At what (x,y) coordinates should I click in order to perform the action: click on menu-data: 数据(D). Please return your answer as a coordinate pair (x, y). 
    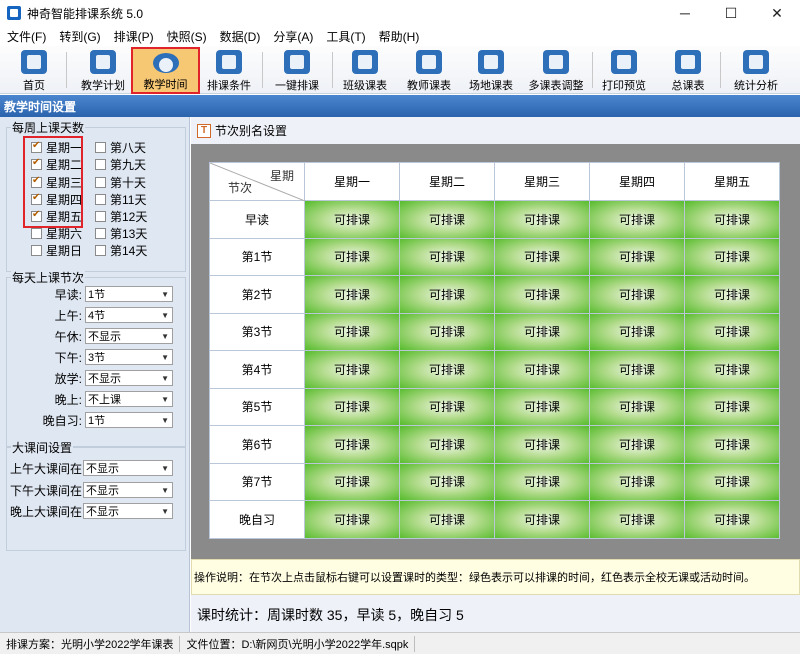
    Looking at the image, I should click on (240, 36).